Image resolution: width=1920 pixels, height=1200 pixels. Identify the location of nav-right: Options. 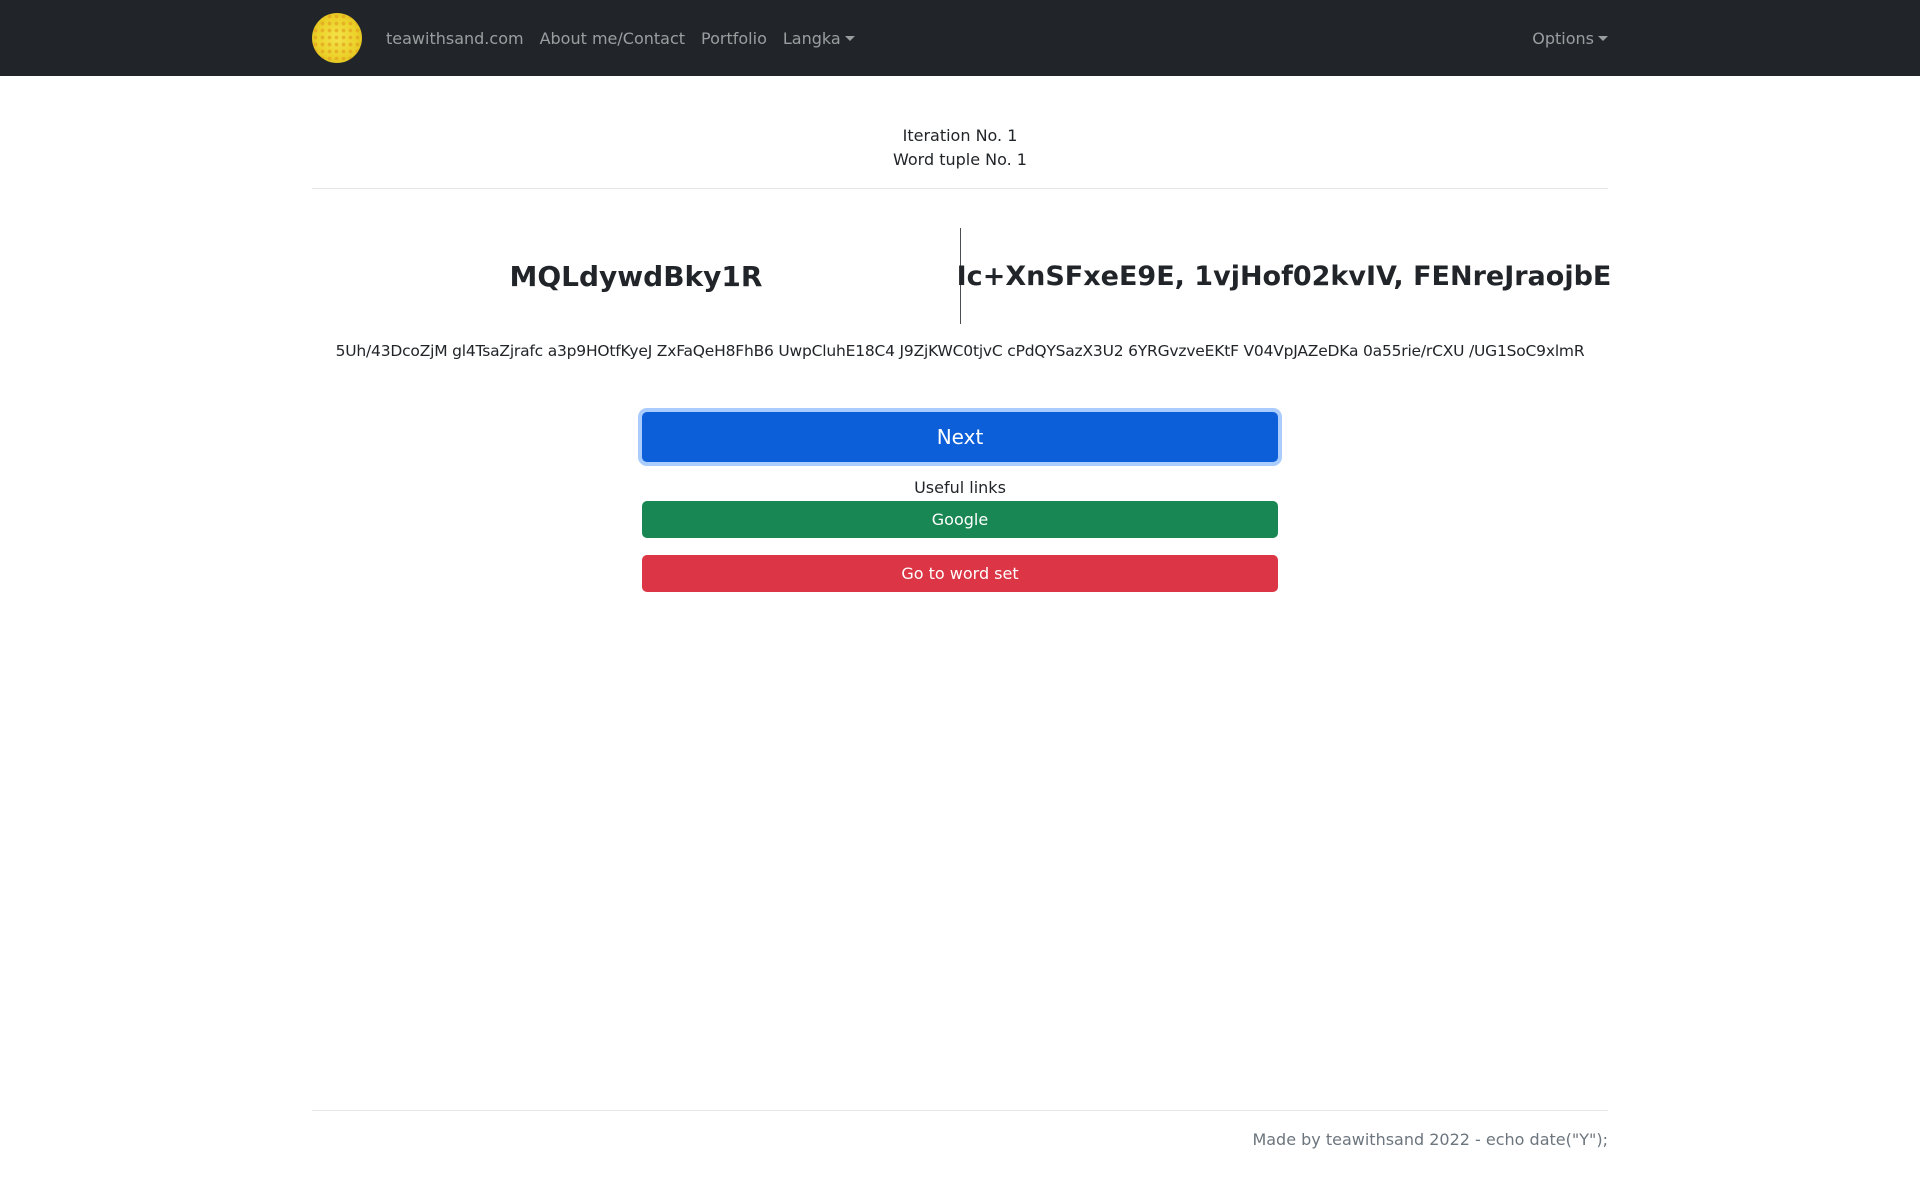
(1570, 38).